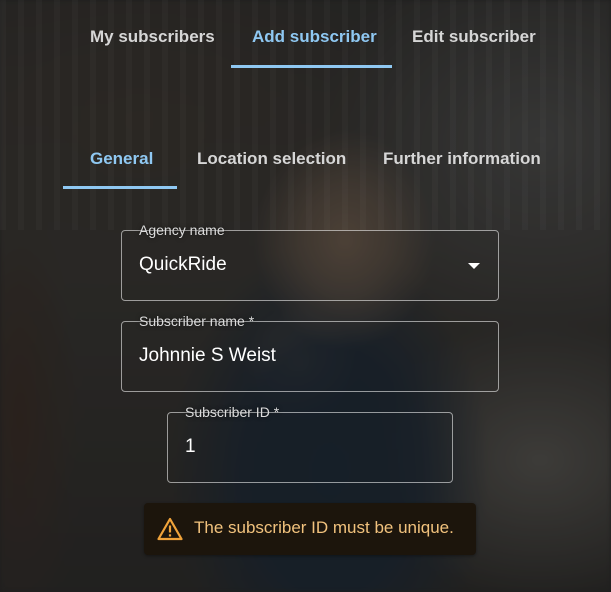  I want to click on sub-tab-indicator, so click(120, 187).